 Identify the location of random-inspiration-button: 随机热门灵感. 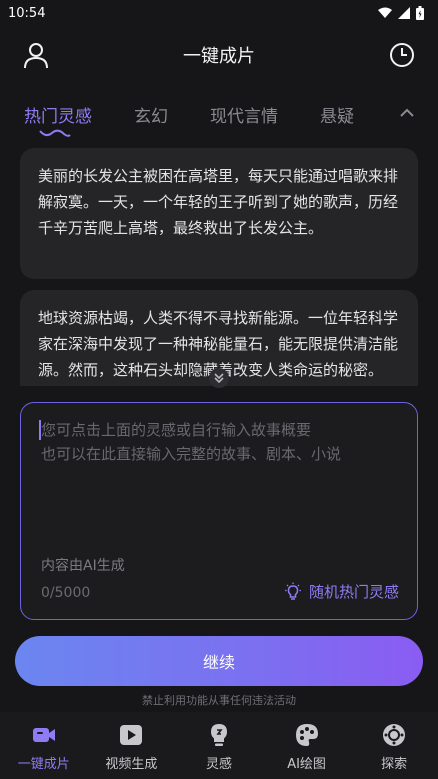
(341, 591).